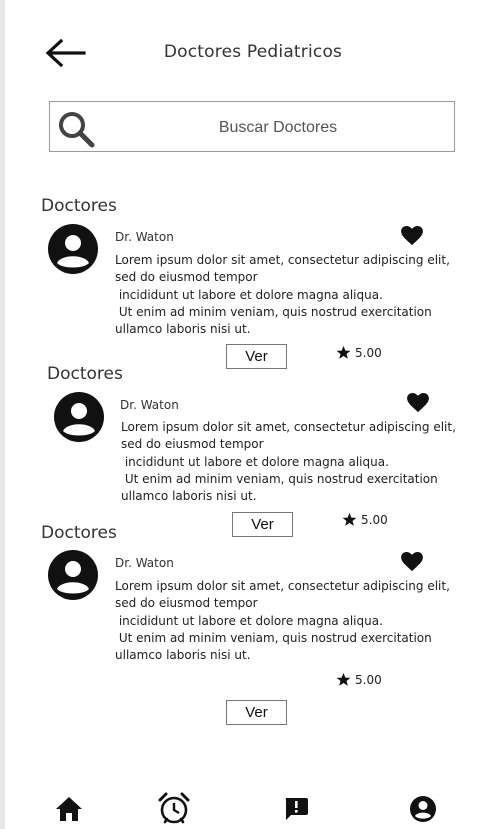 The width and height of the screenshot is (492, 829). I want to click on search-icon, so click(77, 130).